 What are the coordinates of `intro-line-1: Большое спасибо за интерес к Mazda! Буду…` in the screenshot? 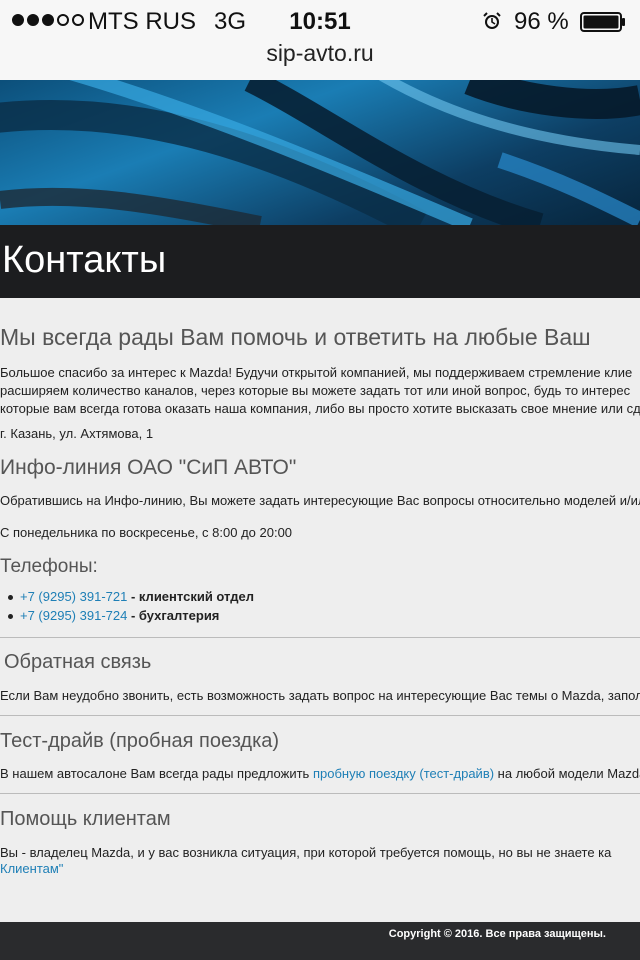 It's located at (316, 372).